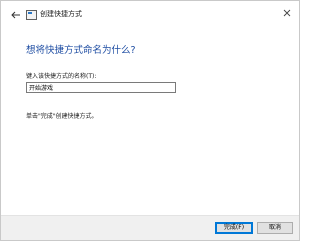 The width and height of the screenshot is (320, 241). What do you see at coordinates (150, 227) in the screenshot?
I see `button-bar: 完成(F) 取消` at bounding box center [150, 227].